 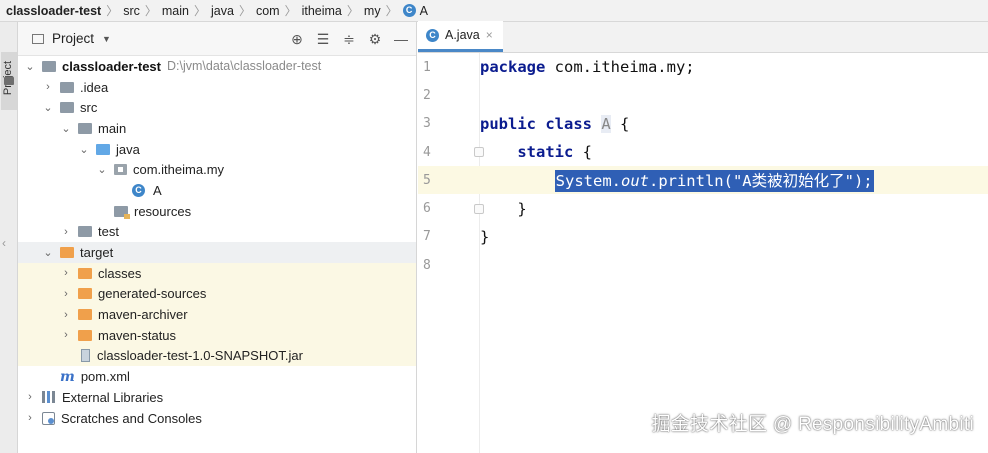 What do you see at coordinates (217, 418) in the screenshot?
I see `tree-item-scratches: › Scratches and Consoles` at bounding box center [217, 418].